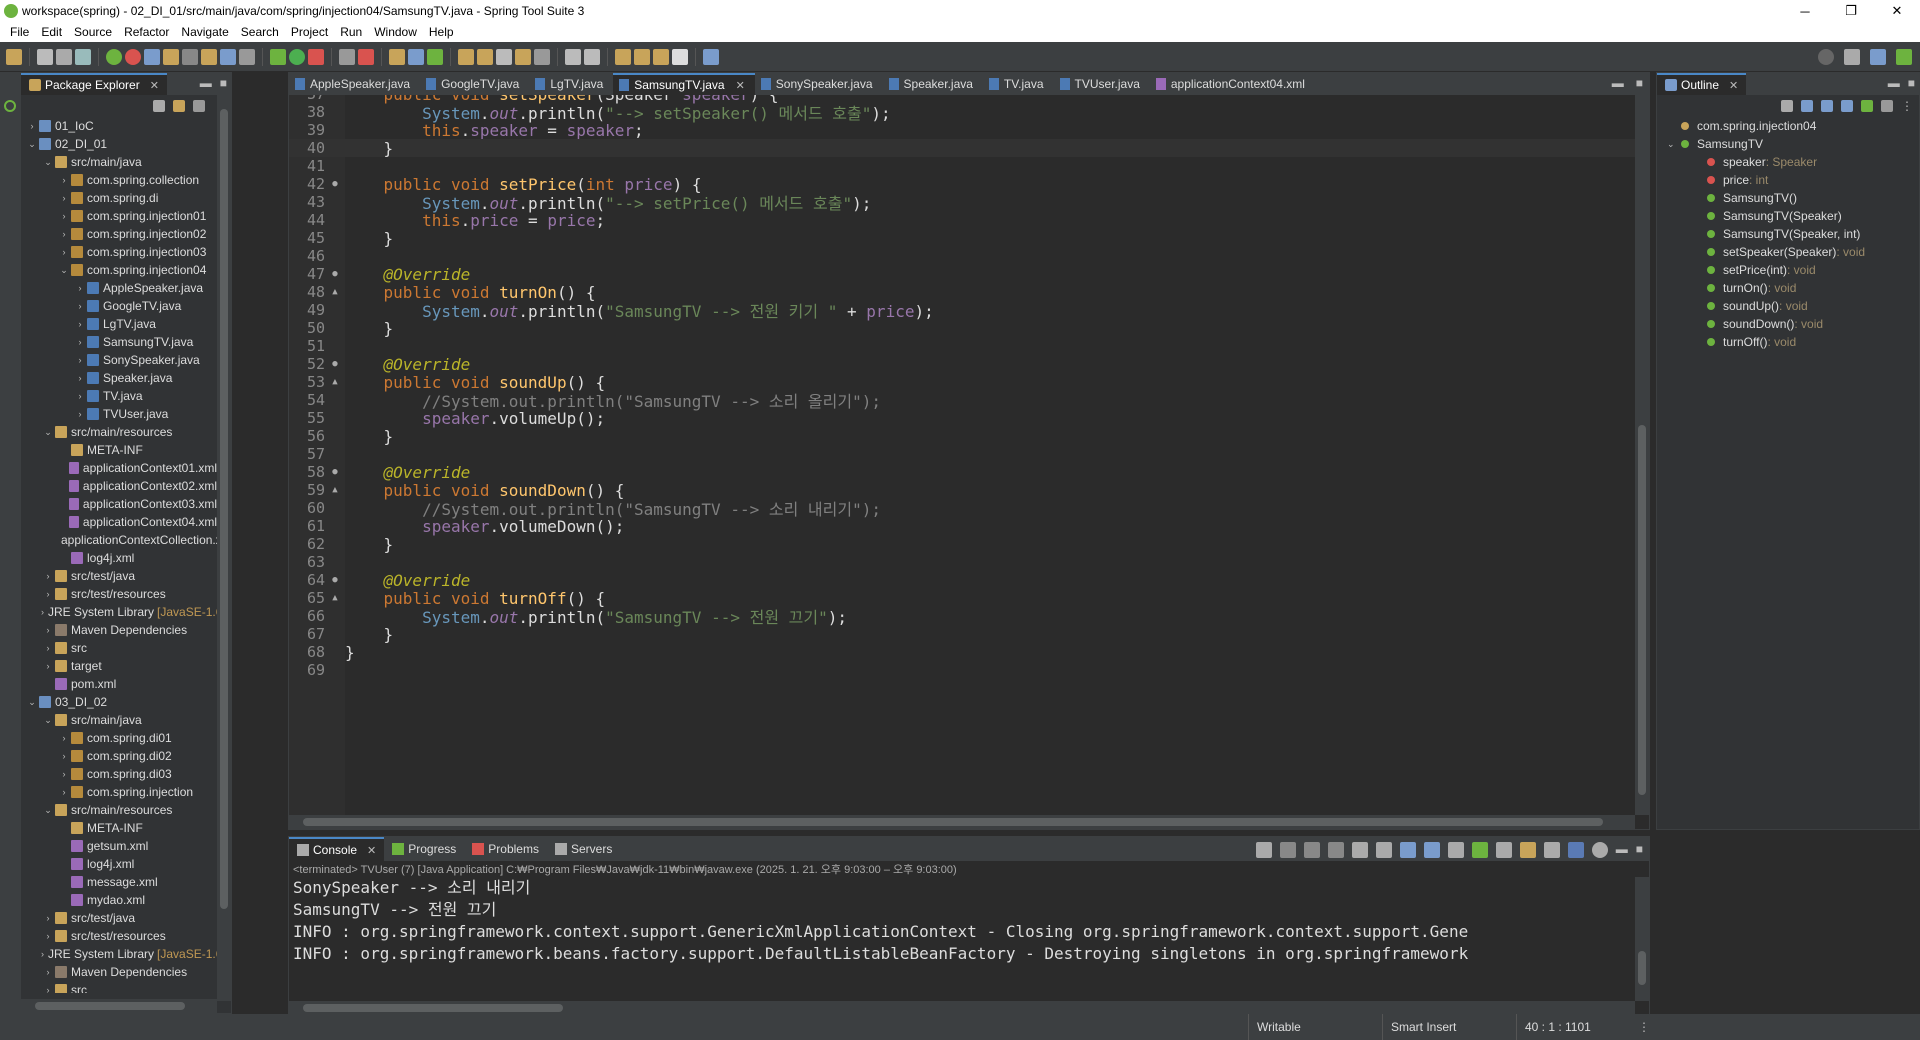  What do you see at coordinates (1551, 850) in the screenshot?
I see `console-settings-icon` at bounding box center [1551, 850].